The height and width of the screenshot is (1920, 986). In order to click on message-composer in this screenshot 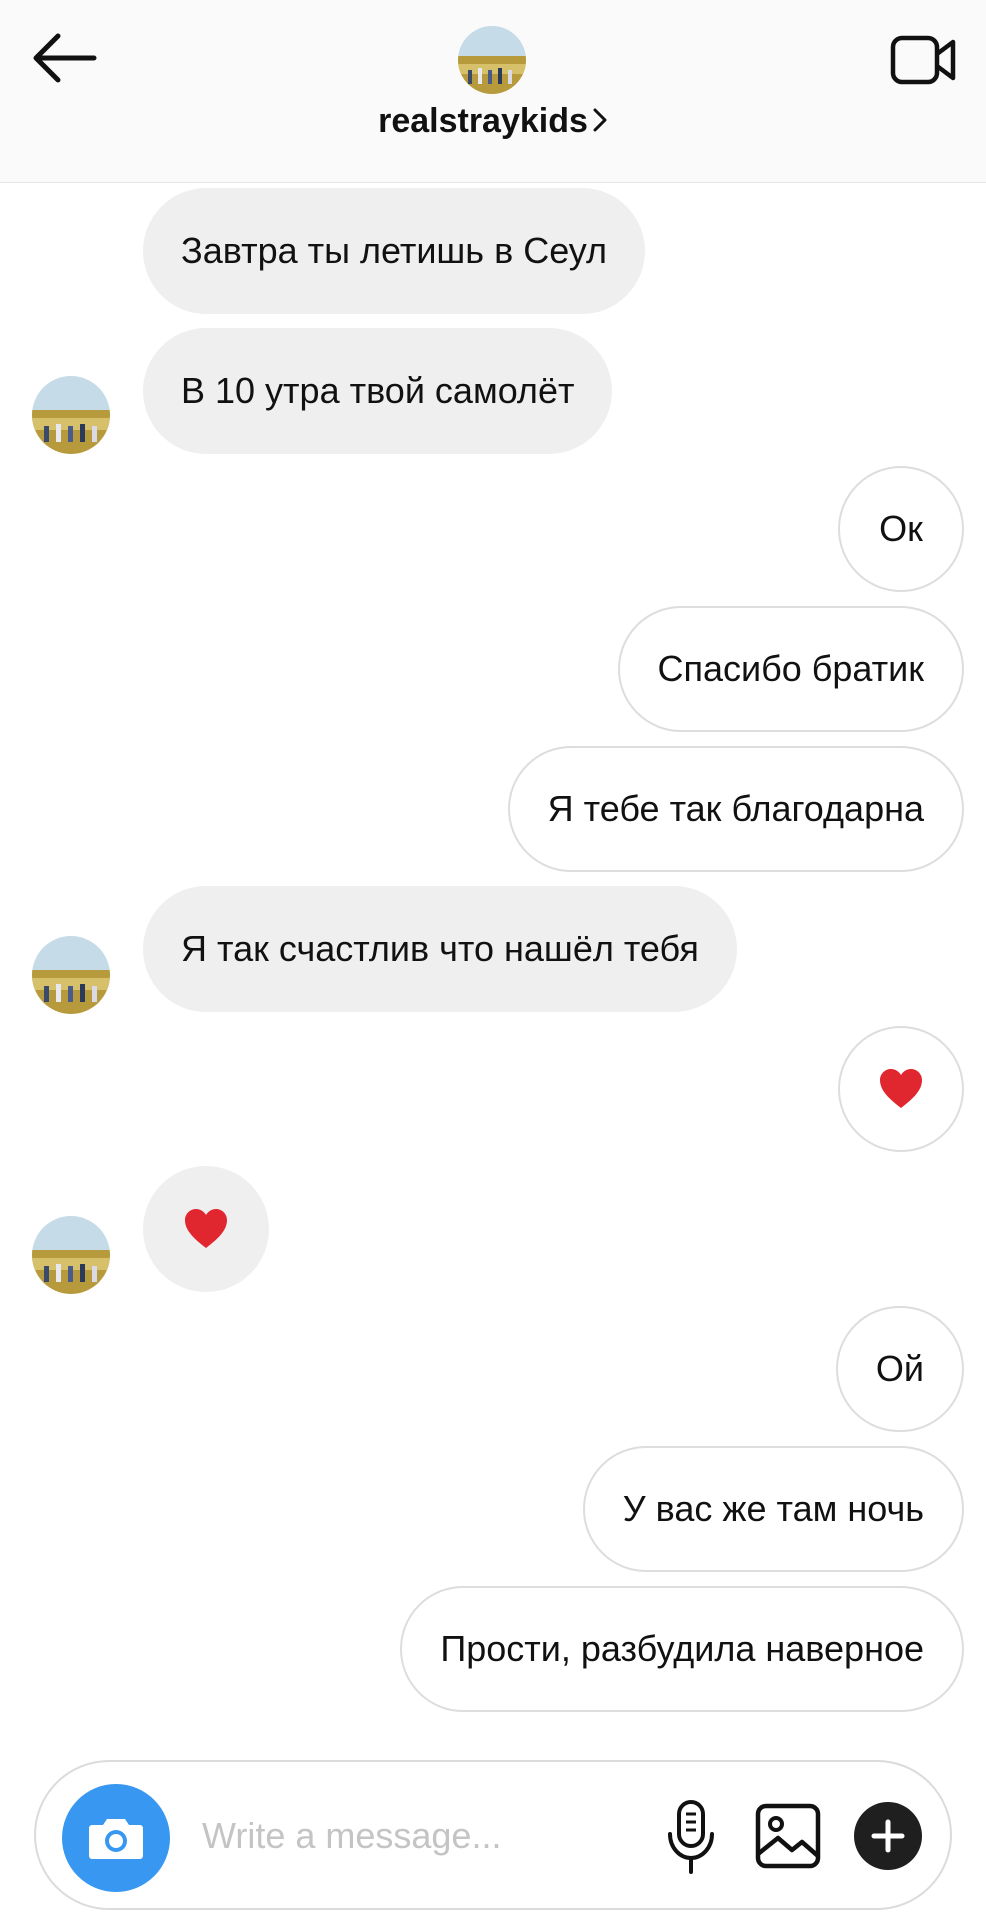, I will do `click(493, 1835)`.